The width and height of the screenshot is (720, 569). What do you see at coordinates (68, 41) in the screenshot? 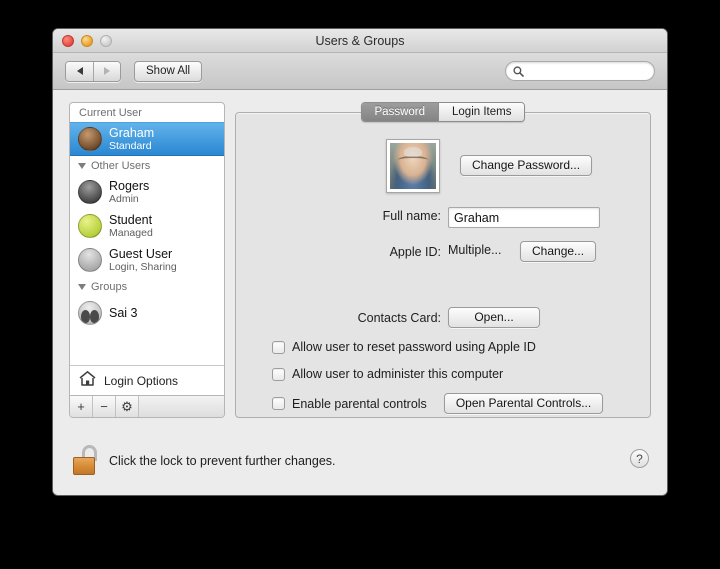
I see `close-button` at bounding box center [68, 41].